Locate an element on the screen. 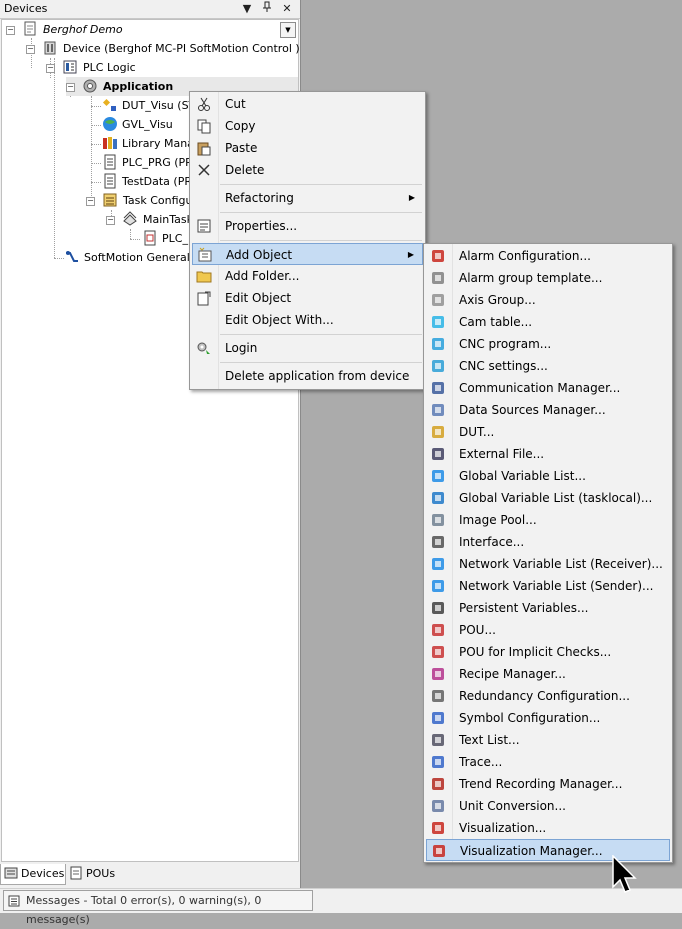 Image resolution: width=682 pixels, height=929 pixels. visualization-manager-icon is located at coordinates (439, 851).